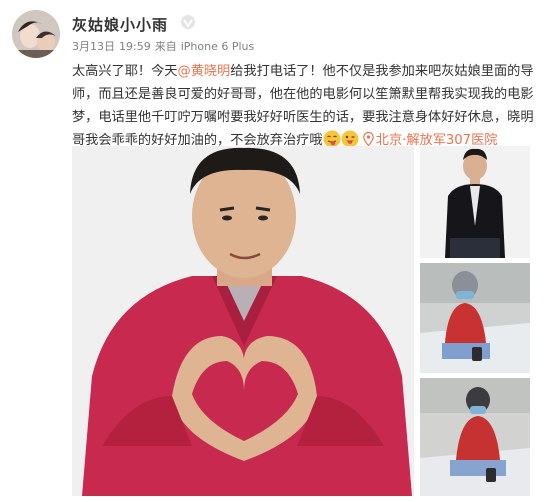 The image size is (550, 502). I want to click on photo-side2-image, so click(475, 318).